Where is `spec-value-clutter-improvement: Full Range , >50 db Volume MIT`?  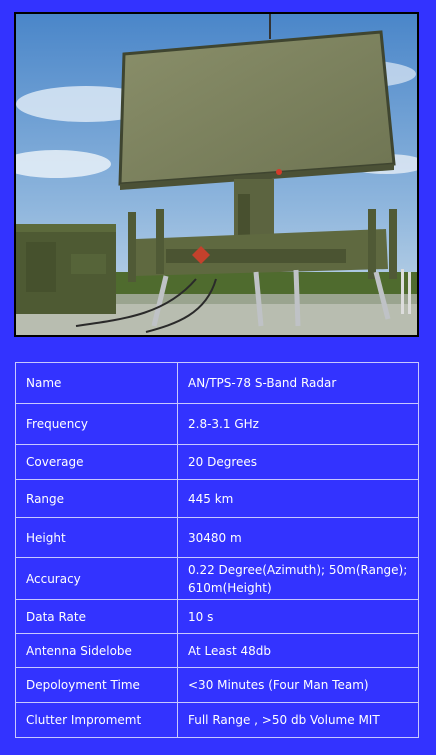 spec-value-clutter-improvement: Full Range , >50 db Volume MIT is located at coordinates (298, 720).